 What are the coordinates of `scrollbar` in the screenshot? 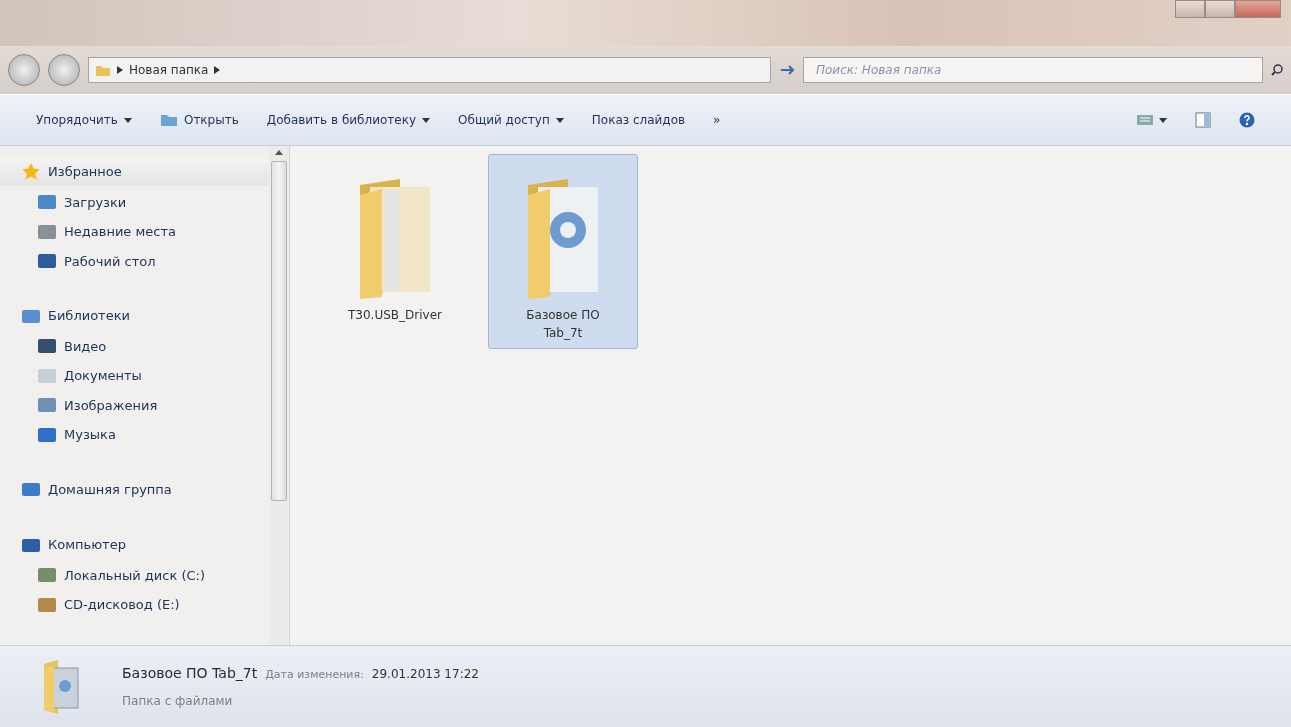 It's located at (279, 395).